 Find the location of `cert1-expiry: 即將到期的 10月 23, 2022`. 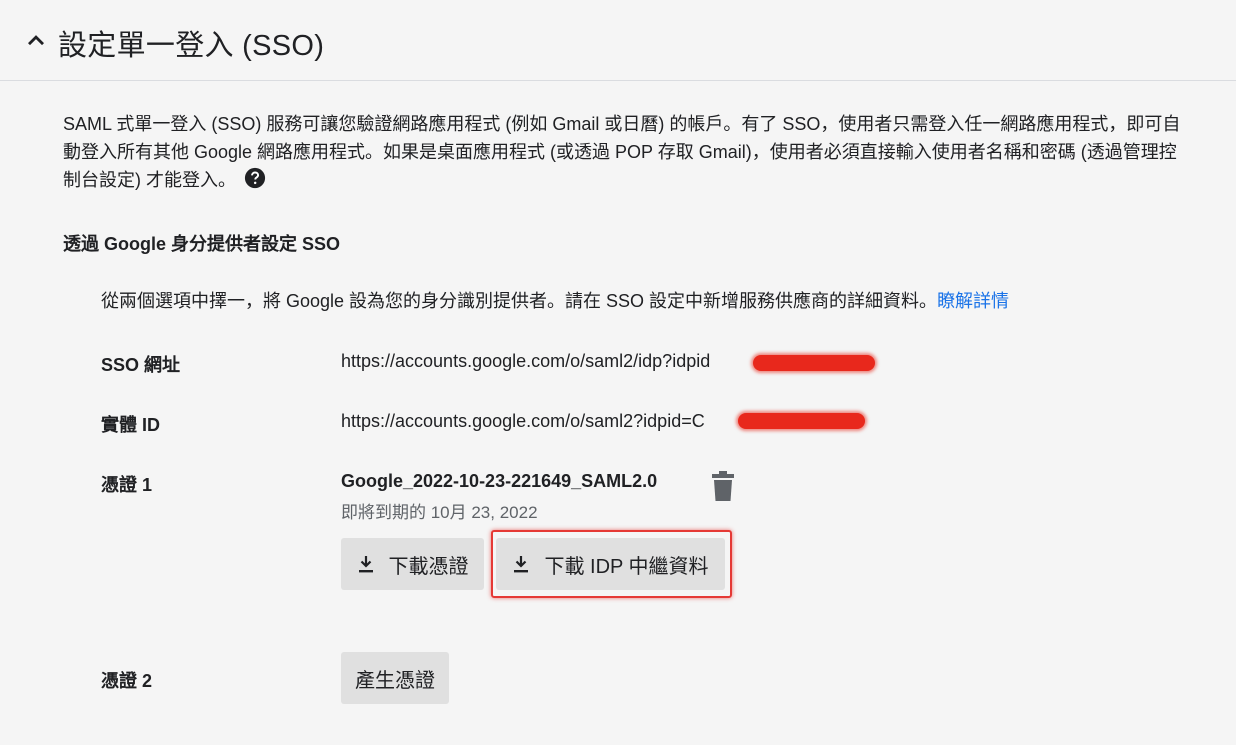

cert1-expiry: 即將到期的 10月 23, 2022 is located at coordinates (439, 512).